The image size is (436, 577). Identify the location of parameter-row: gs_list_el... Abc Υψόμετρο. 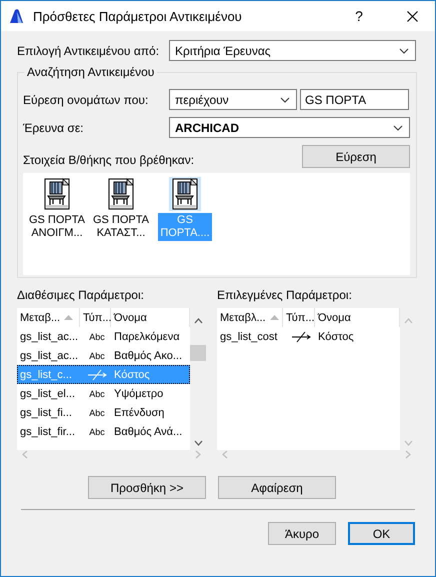
(103, 393).